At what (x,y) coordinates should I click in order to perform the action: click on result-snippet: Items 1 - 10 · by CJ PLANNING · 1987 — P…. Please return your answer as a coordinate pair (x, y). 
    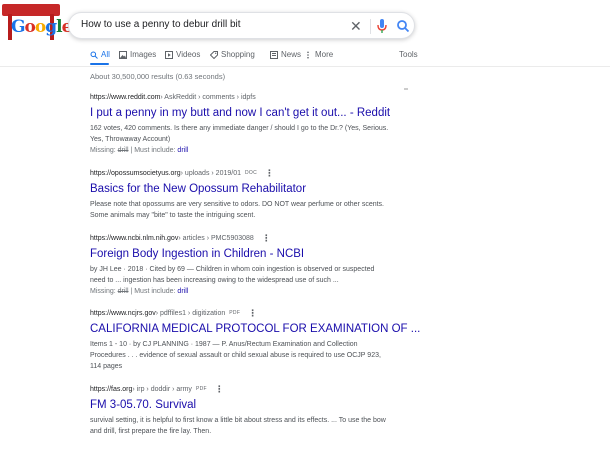
    Looking at the image, I should click on (235, 355).